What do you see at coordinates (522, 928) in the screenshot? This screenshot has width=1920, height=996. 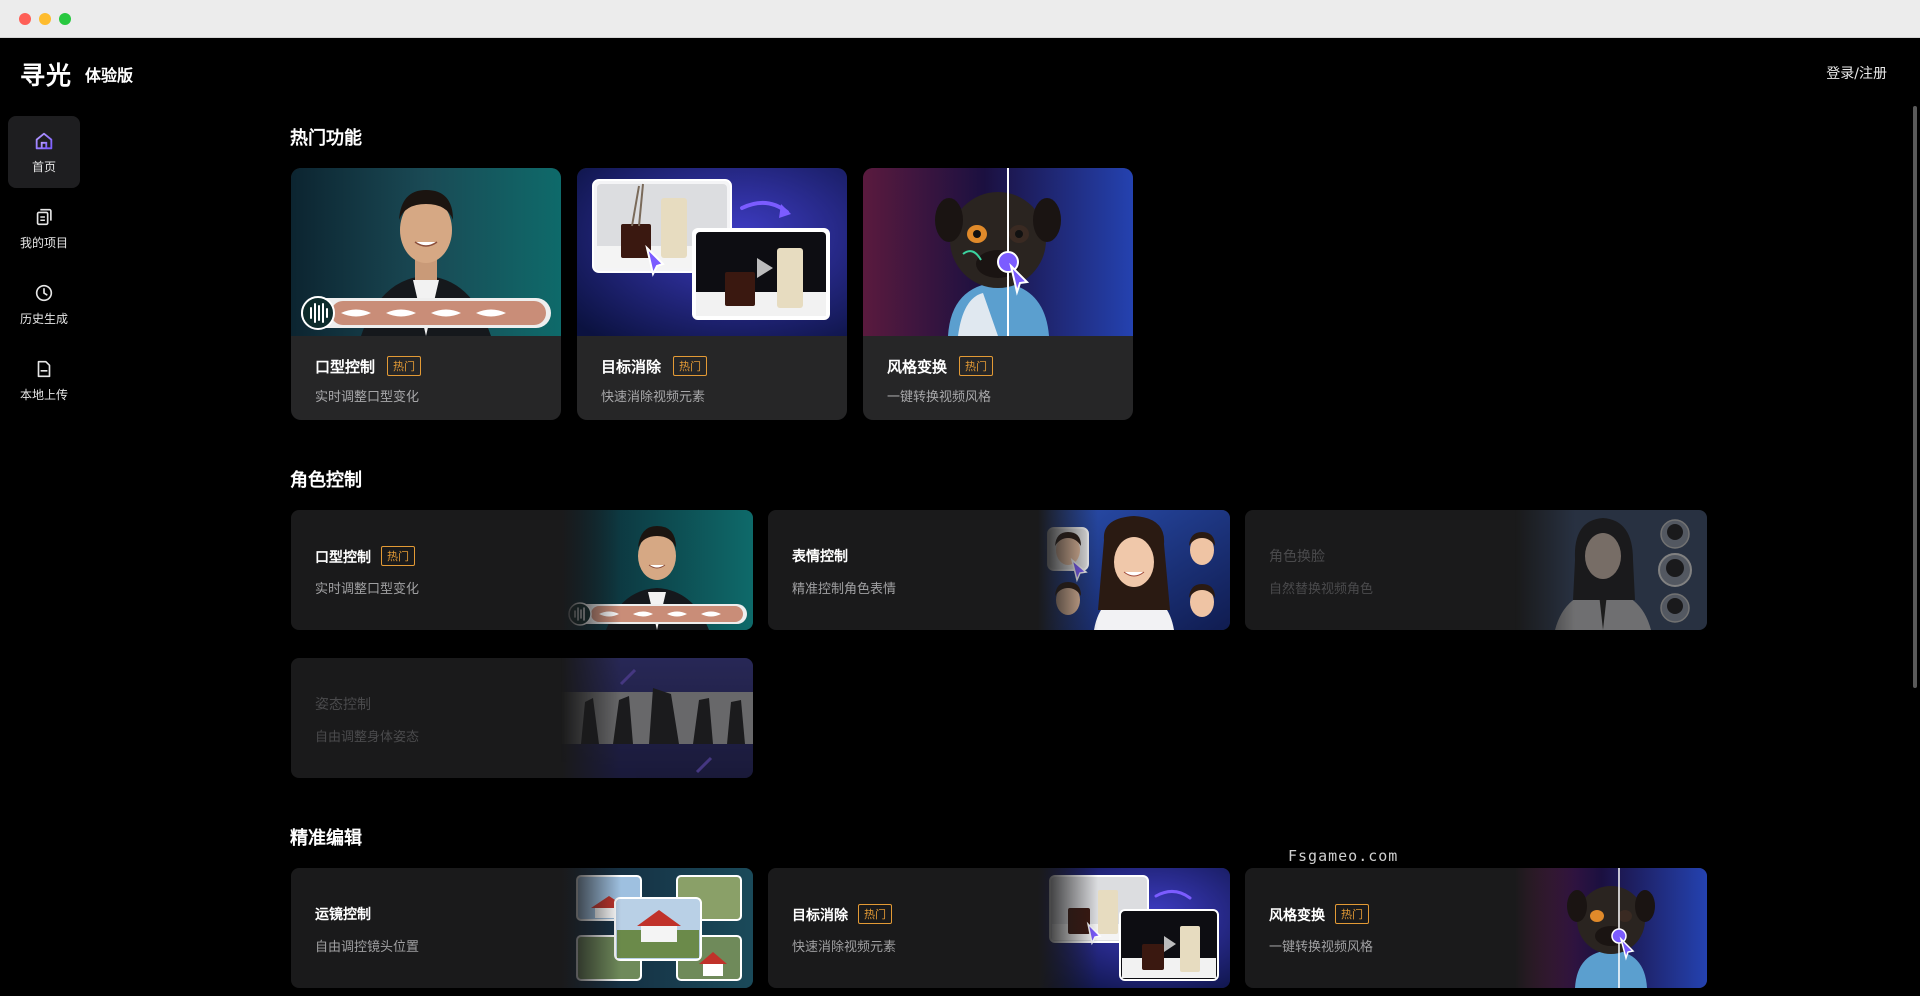 I see `edit-card-camera-control: 运镜控制 自由调控镜头位置` at bounding box center [522, 928].